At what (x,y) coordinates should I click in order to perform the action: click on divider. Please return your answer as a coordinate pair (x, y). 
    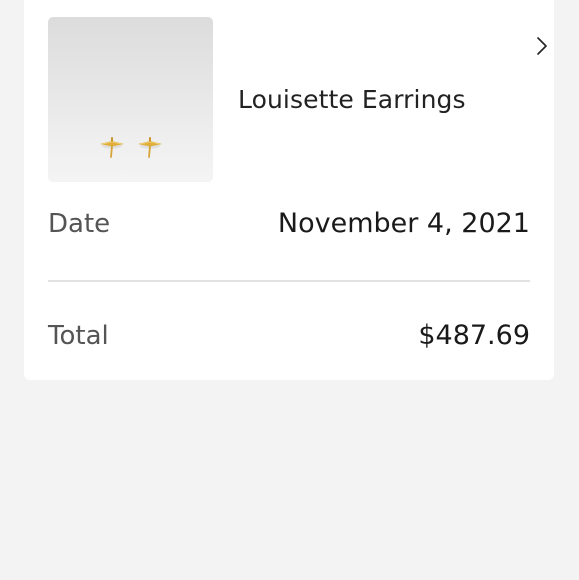
    Looking at the image, I should click on (289, 281).